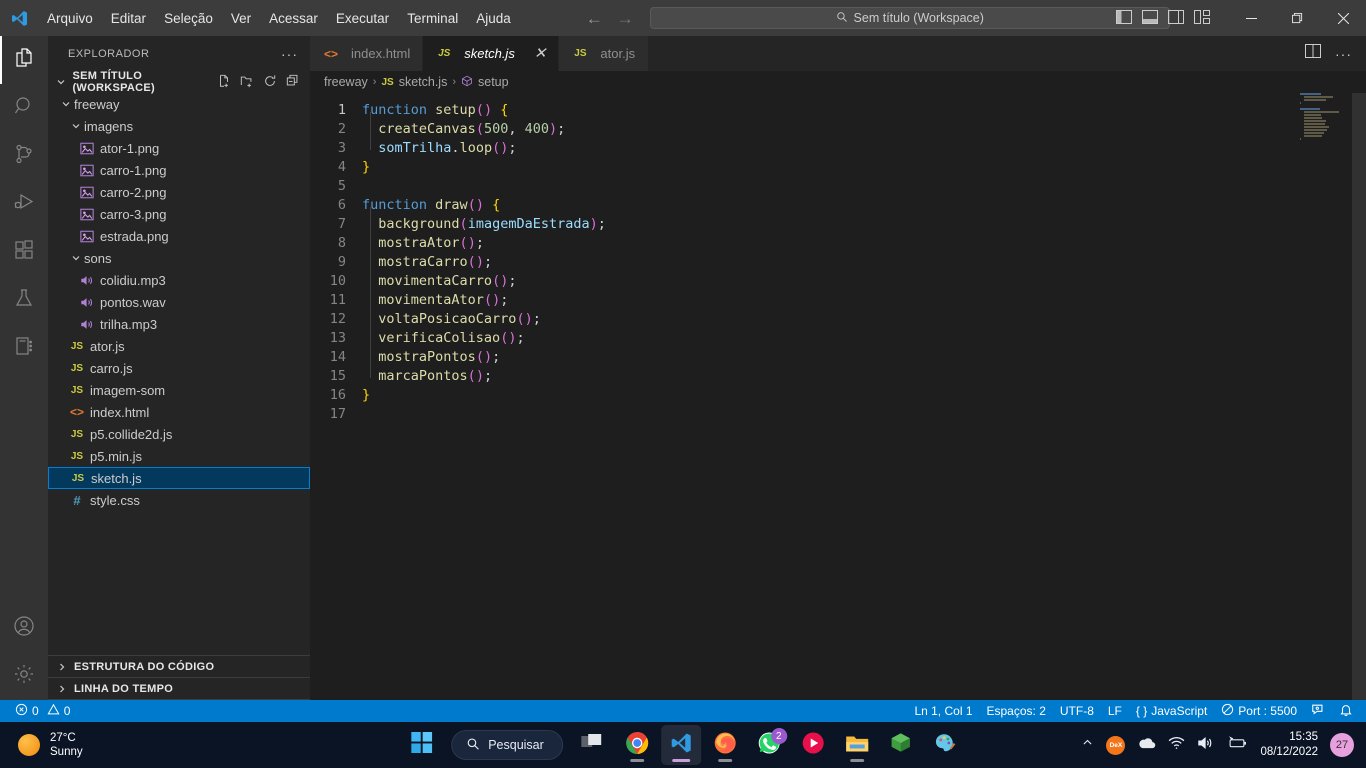 This screenshot has height=768, width=1366. Describe the element at coordinates (188, 18) in the screenshot. I see `menu-selecao: Seleção` at that location.